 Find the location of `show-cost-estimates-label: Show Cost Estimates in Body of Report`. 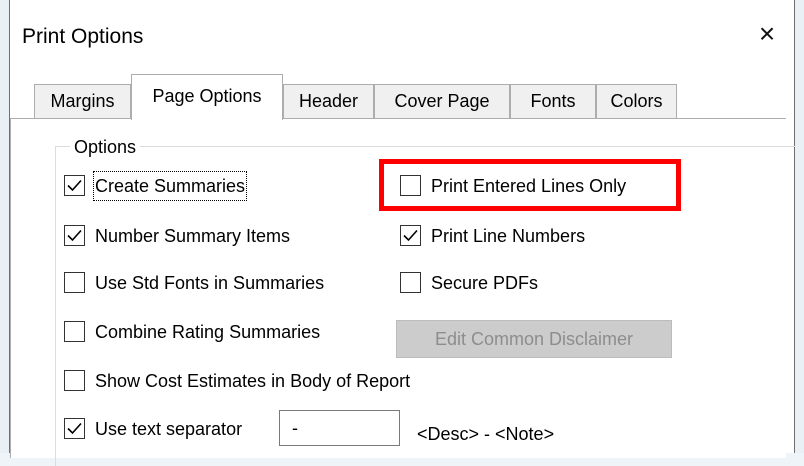

show-cost-estimates-label: Show Cost Estimates in Body of Report is located at coordinates (253, 381).